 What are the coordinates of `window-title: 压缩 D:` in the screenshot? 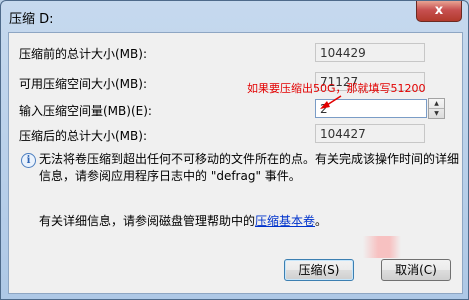 It's located at (31, 19).